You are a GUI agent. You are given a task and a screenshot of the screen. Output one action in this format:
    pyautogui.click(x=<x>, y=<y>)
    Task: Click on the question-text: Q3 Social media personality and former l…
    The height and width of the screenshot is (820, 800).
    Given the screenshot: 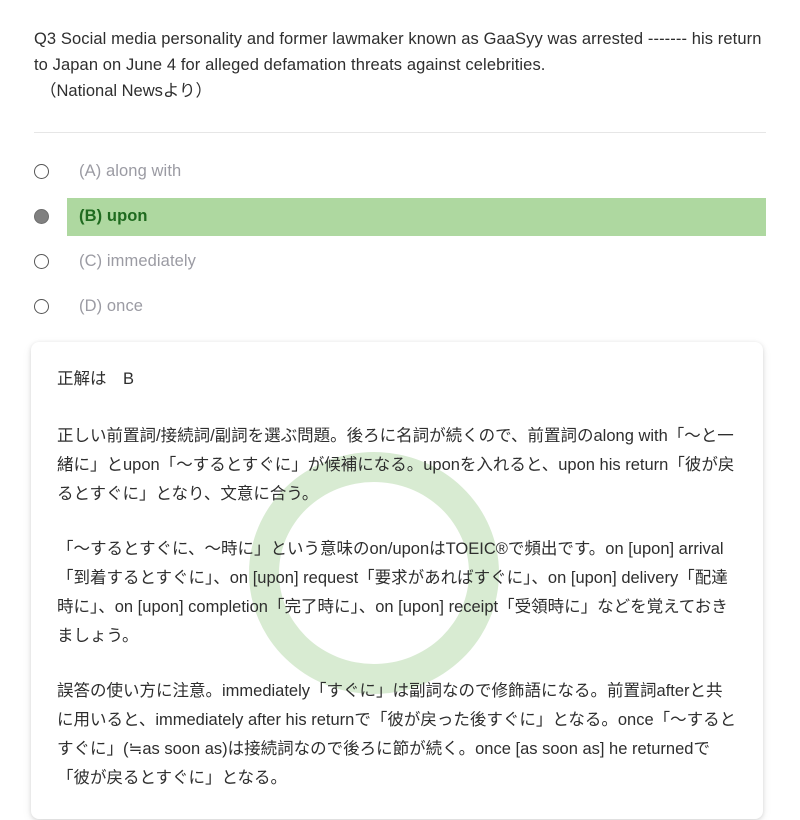 What is the action you would take?
    pyautogui.click(x=398, y=52)
    